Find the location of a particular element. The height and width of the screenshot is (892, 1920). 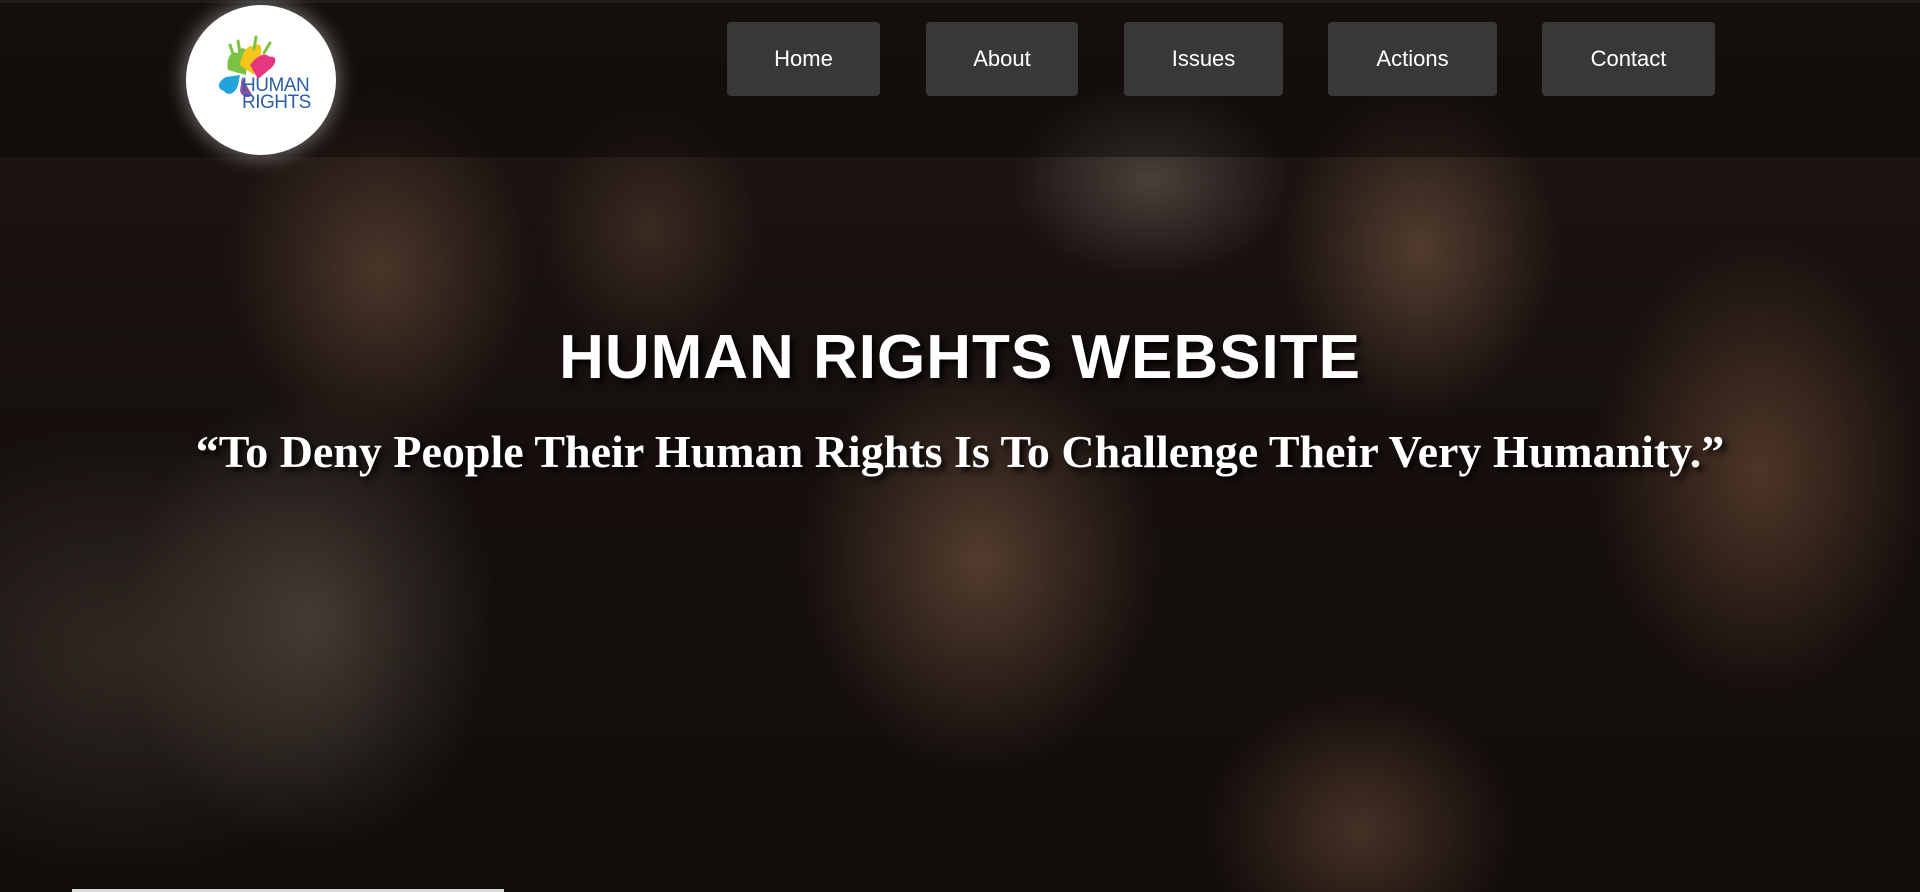

nav-contact-button: Contact is located at coordinates (1628, 59).